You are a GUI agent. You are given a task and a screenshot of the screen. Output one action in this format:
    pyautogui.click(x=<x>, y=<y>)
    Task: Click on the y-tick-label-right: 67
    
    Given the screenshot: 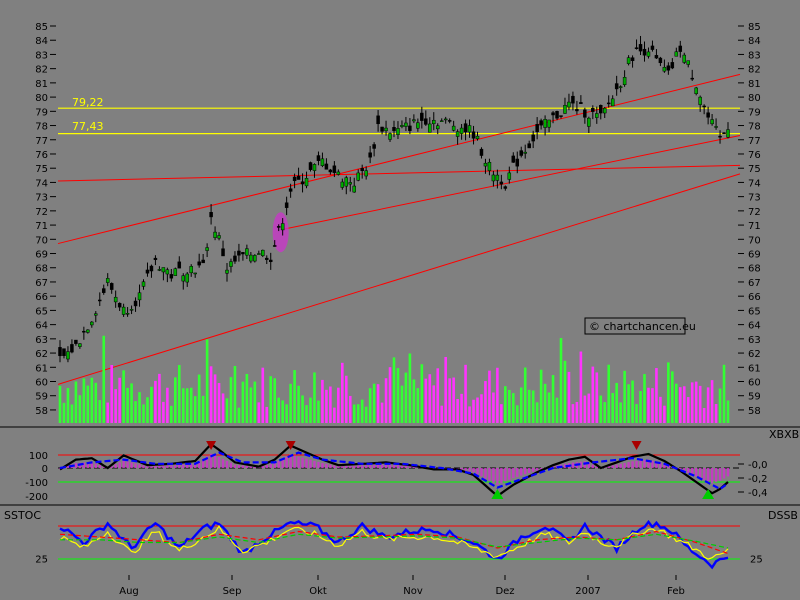 What is the action you would take?
    pyautogui.click(x=754, y=283)
    